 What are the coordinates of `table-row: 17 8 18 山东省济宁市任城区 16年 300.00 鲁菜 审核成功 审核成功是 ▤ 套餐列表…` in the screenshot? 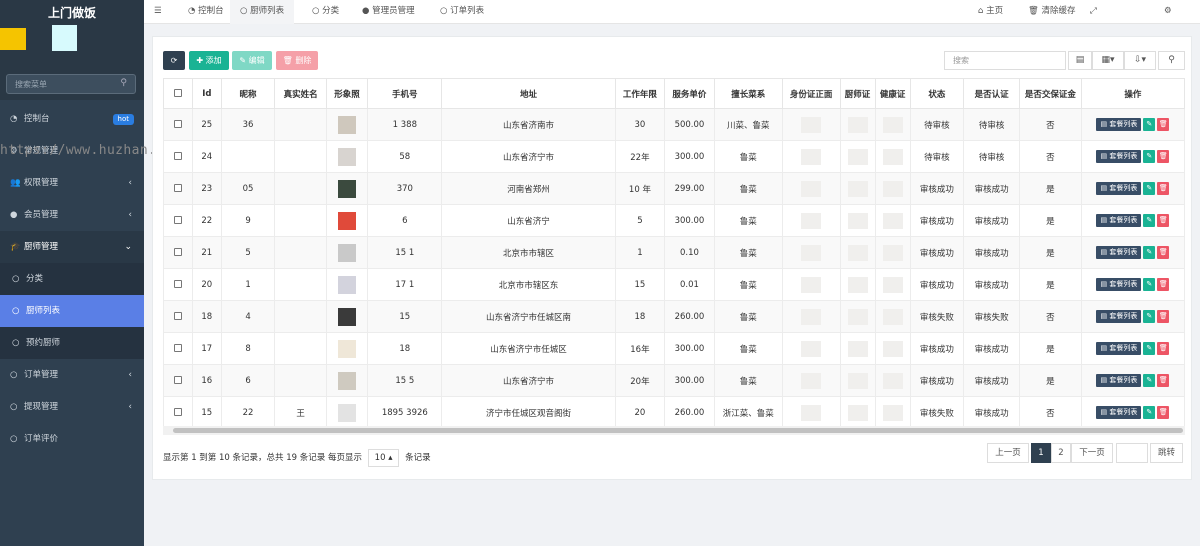 It's located at (674, 348).